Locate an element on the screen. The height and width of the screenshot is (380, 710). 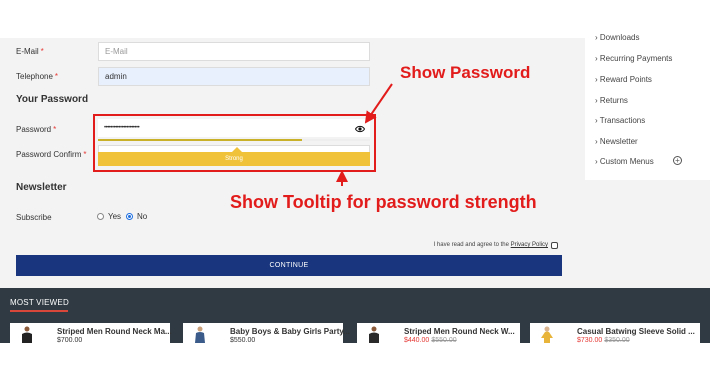
sidebar-item-downloads: › Downloads is located at coordinates (617, 37).